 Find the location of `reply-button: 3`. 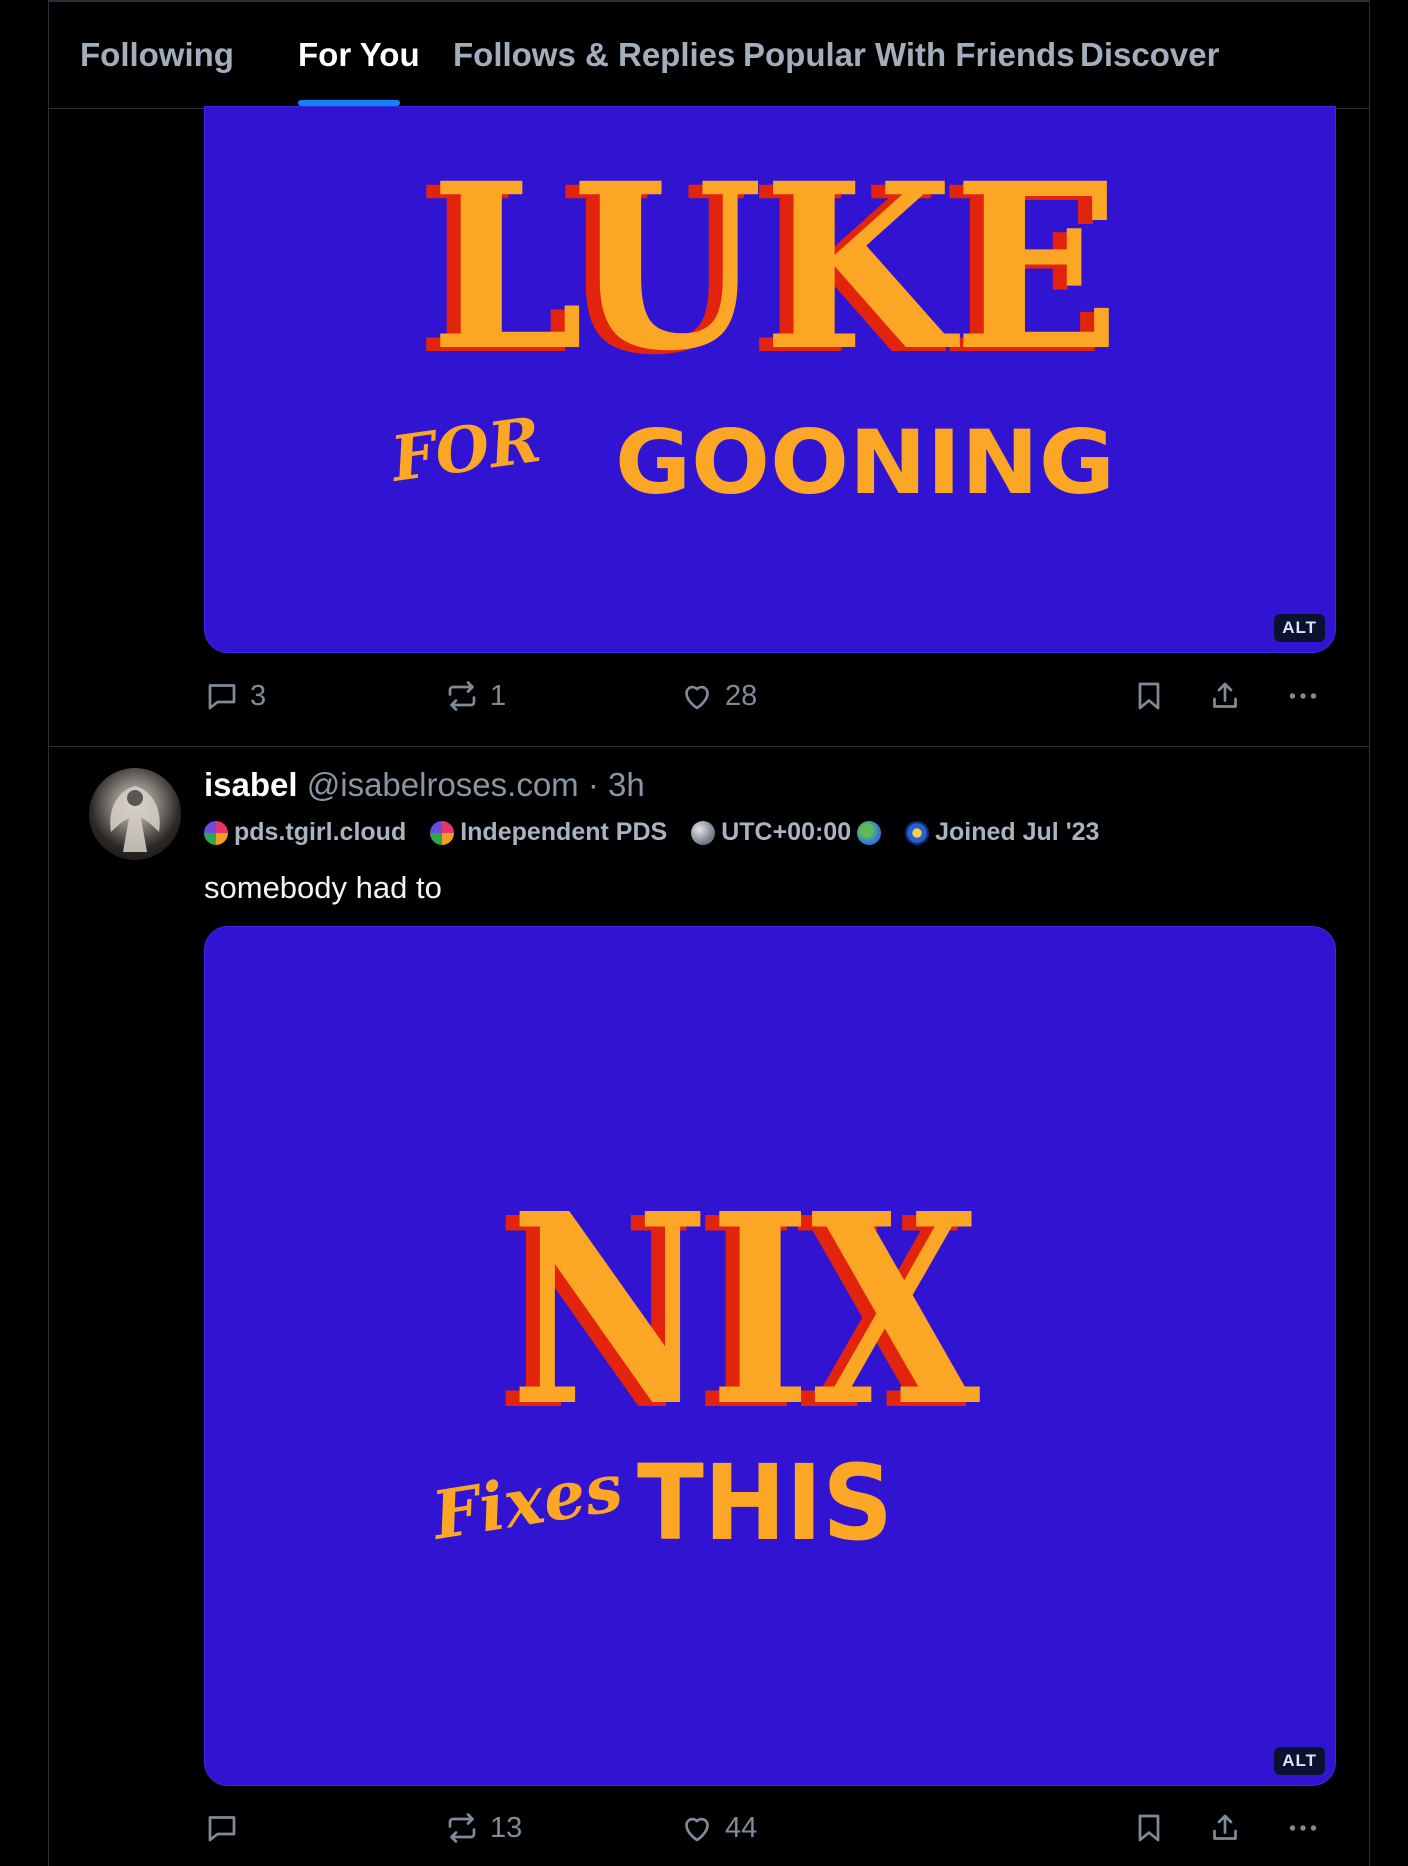

reply-button: 3 is located at coordinates (235, 696).